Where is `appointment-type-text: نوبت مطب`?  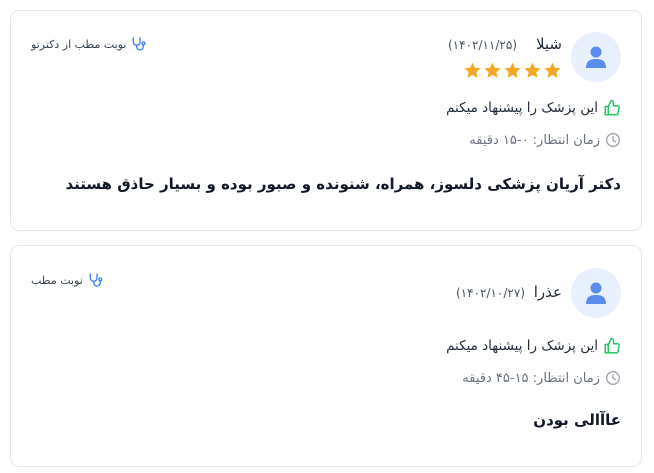
appointment-type-text: نوبت مطب is located at coordinates (57, 280).